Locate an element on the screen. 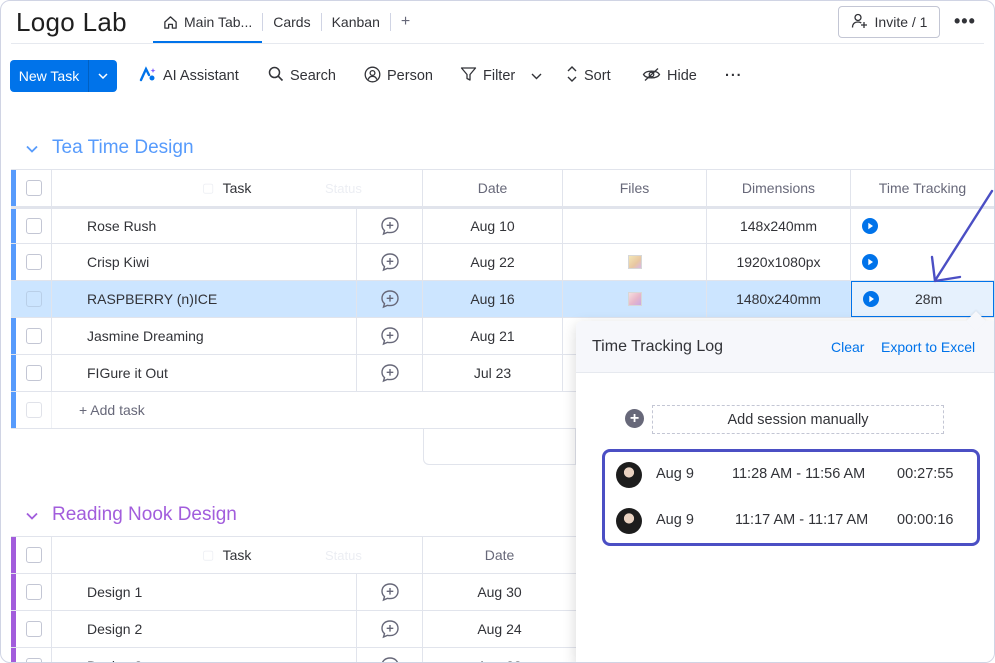  more-options-icon: ••• is located at coordinates (965, 21).